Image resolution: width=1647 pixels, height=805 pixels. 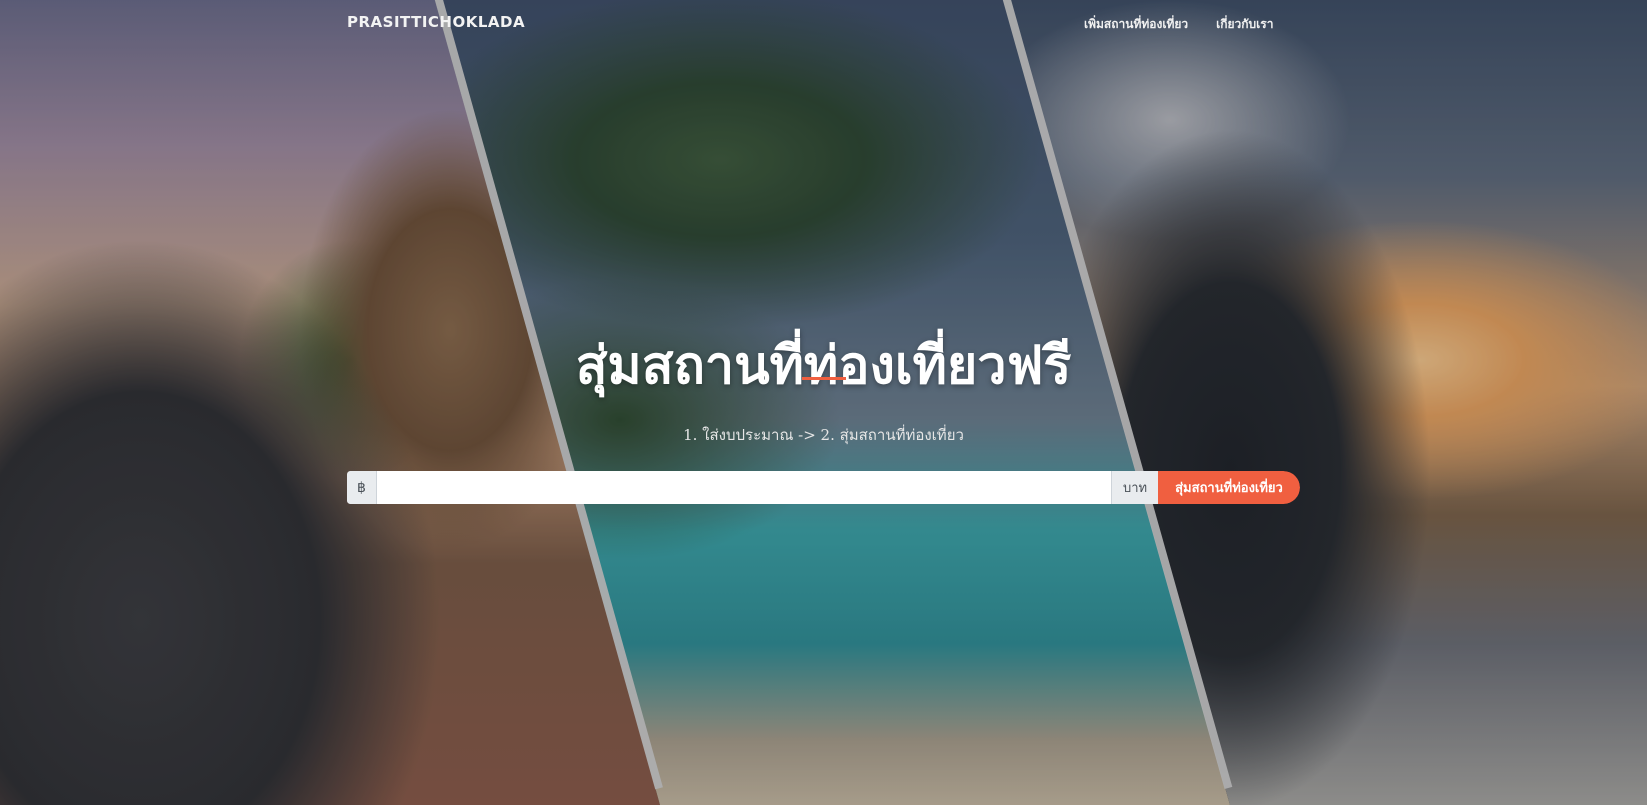 What do you see at coordinates (1244, 24) in the screenshot?
I see `nav-about: เกี่ยวกับเรา` at bounding box center [1244, 24].